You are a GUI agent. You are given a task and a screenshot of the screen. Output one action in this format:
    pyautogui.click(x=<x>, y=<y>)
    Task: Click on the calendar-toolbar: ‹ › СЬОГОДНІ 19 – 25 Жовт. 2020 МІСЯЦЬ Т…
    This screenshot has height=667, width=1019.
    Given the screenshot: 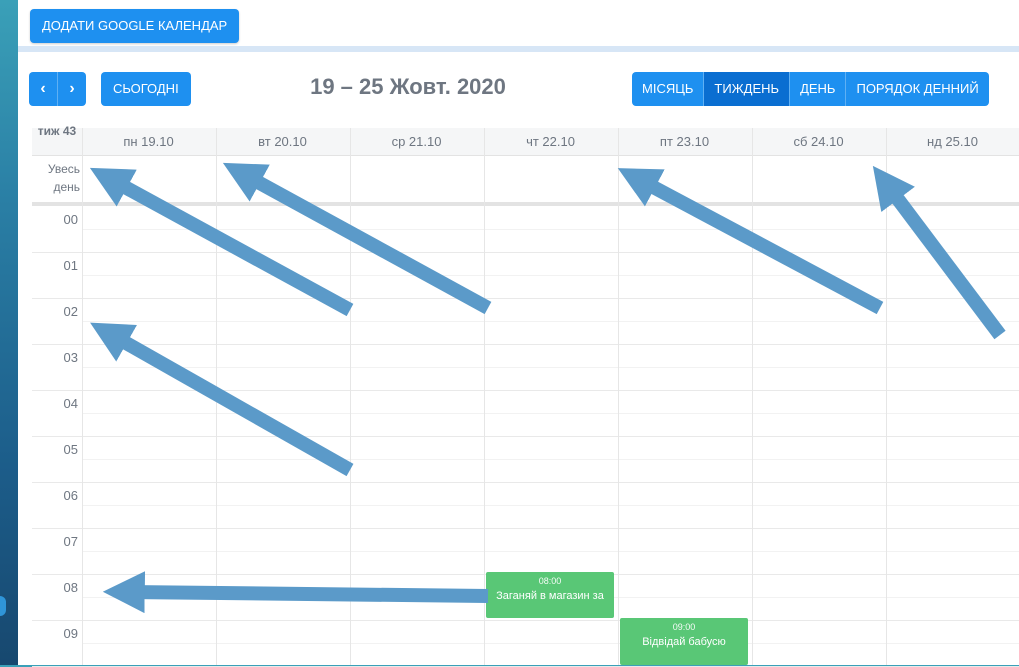 What is the action you would take?
    pyautogui.click(x=518, y=90)
    